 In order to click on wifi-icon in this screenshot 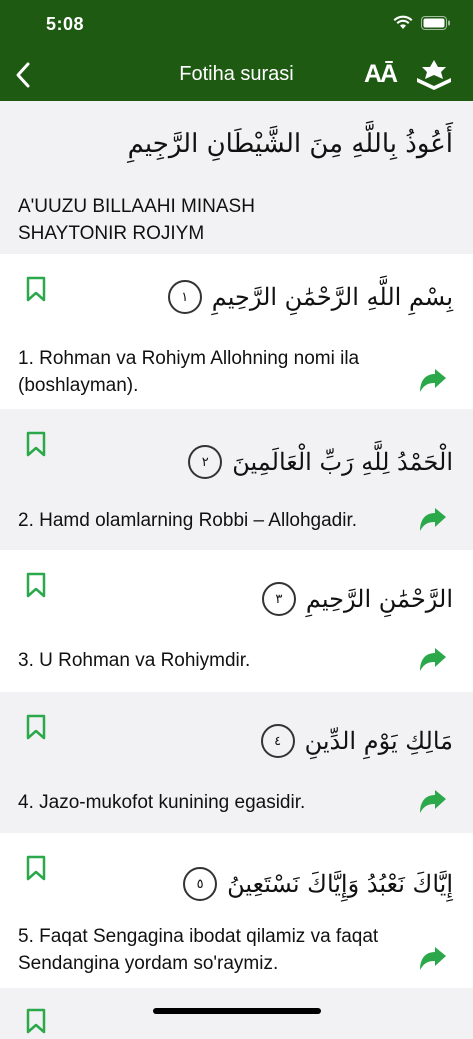, I will do `click(403, 22)`.